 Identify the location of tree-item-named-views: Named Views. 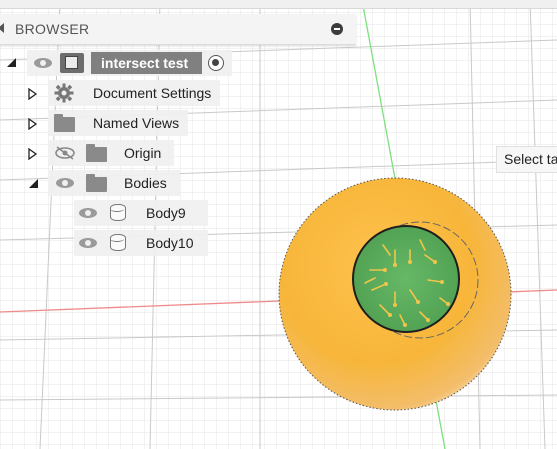
(118, 123).